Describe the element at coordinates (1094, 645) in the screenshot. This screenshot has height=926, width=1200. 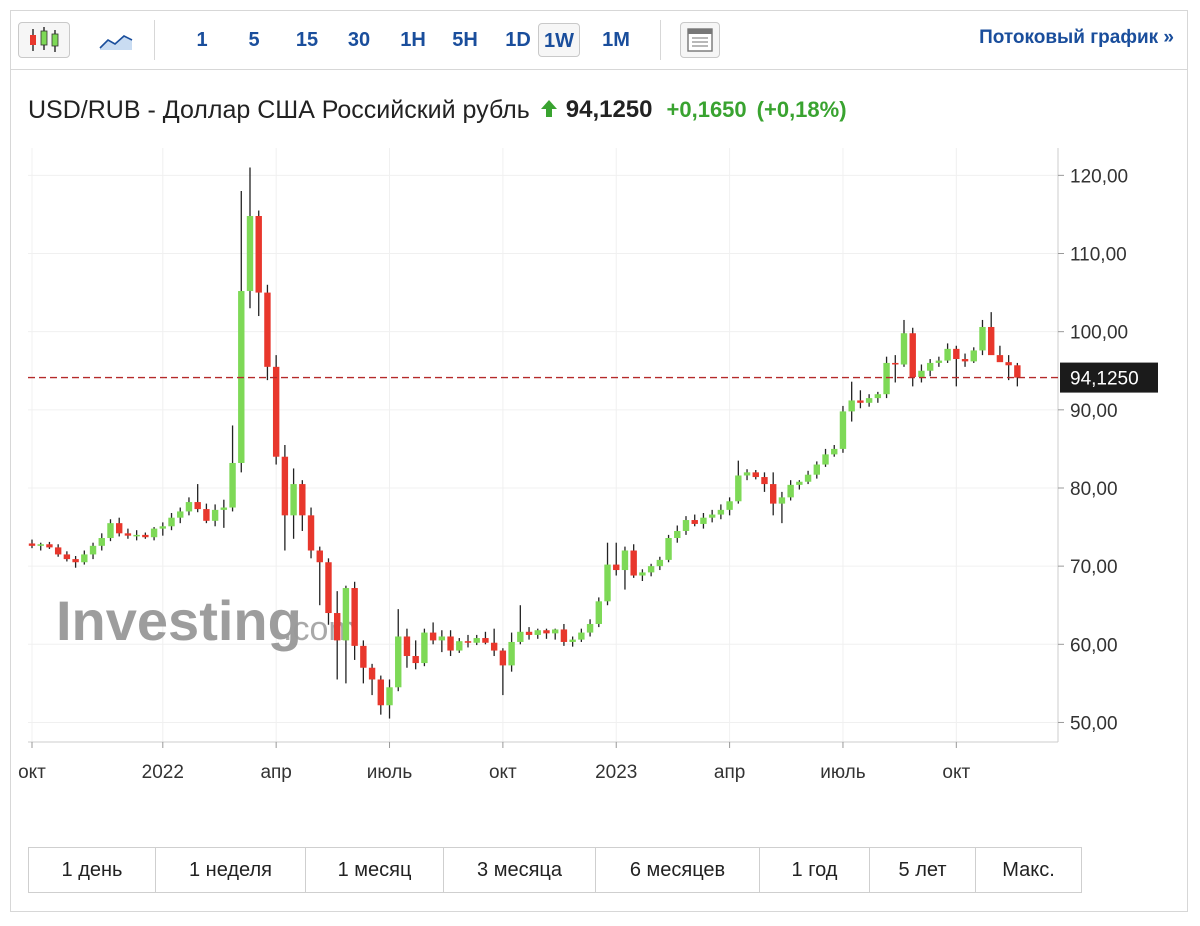
I see `y-tick-label: 60,00` at that location.